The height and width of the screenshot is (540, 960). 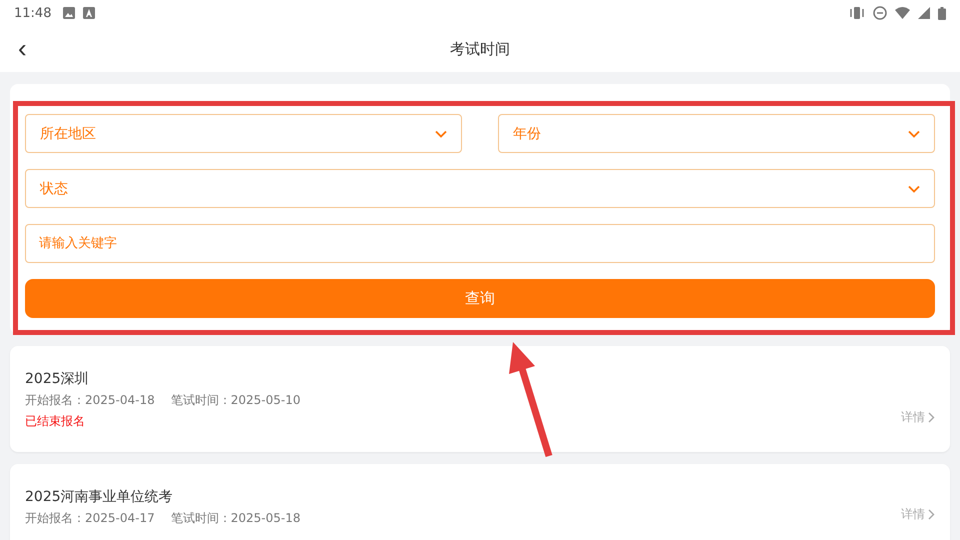 What do you see at coordinates (880, 13) in the screenshot?
I see `do-not-disturb-icon` at bounding box center [880, 13].